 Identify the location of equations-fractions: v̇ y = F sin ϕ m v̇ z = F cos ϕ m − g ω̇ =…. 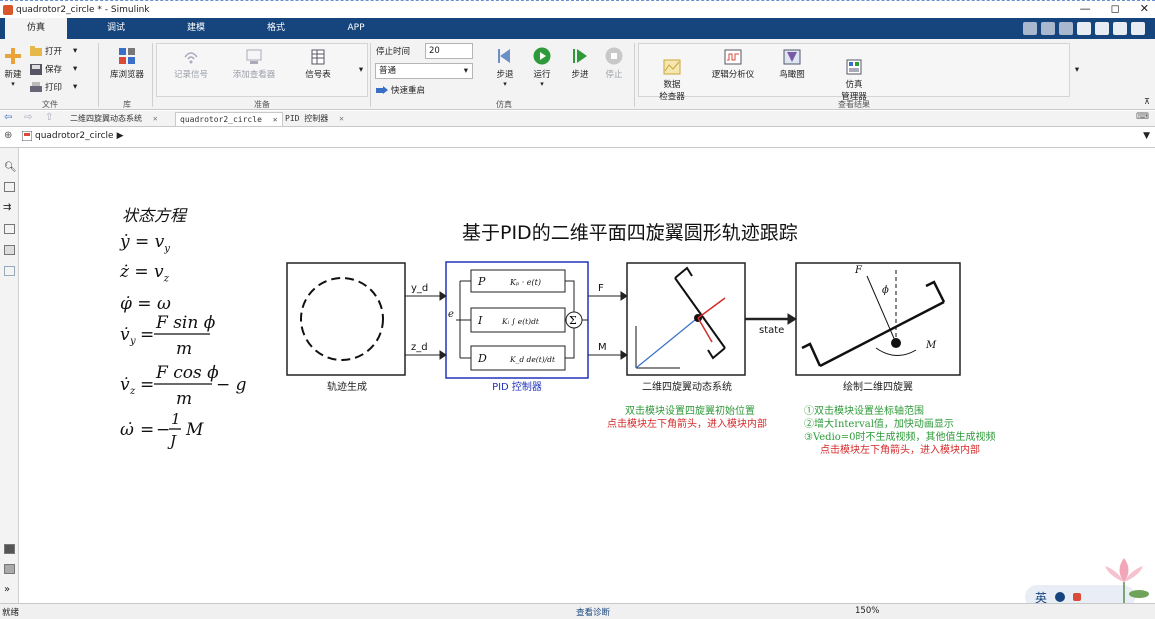
(183, 382).